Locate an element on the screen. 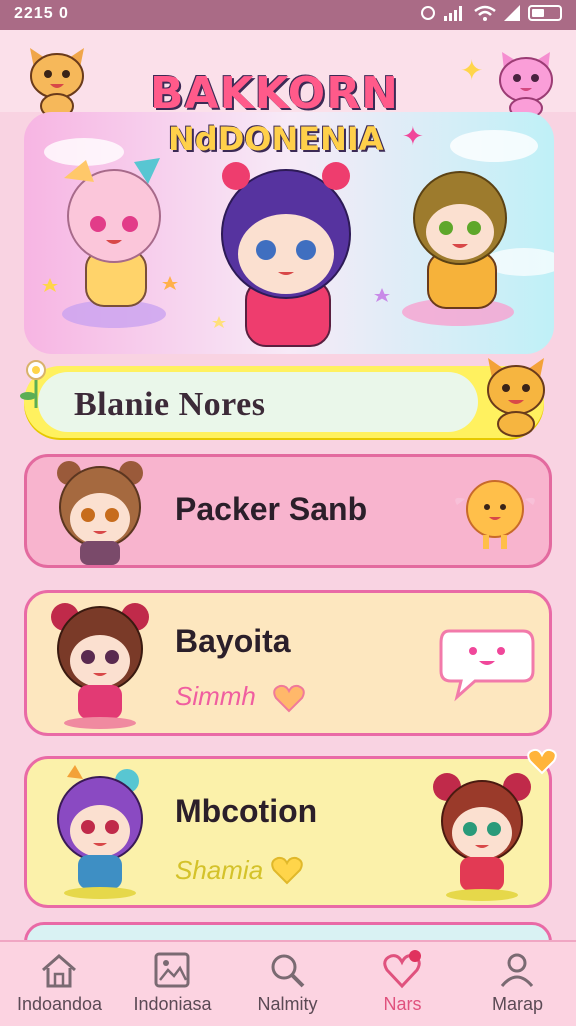 Image resolution: width=576 pixels, height=1026 pixels. nav-label: Nars is located at coordinates (402, 1004).